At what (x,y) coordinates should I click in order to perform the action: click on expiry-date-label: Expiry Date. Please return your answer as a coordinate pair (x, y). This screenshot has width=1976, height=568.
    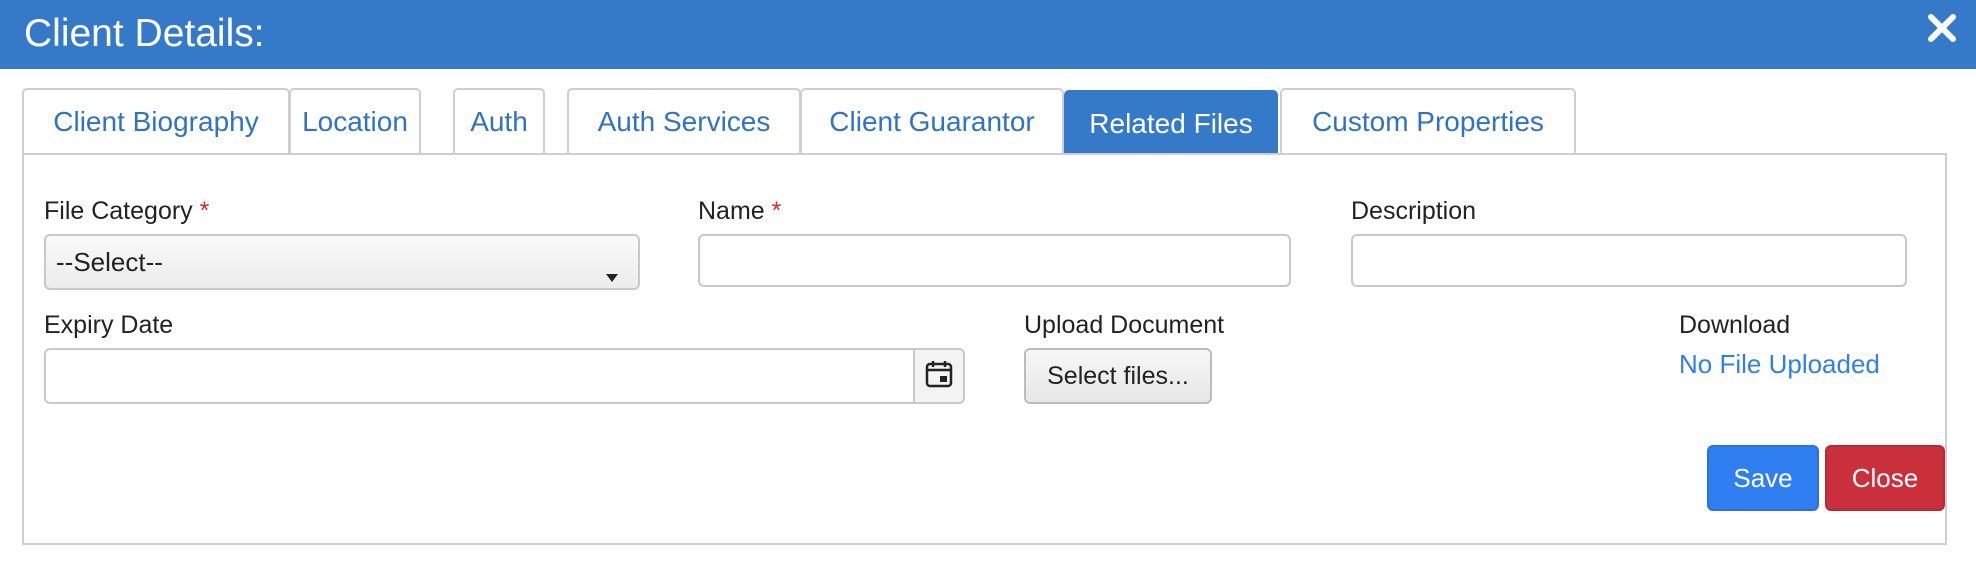
    Looking at the image, I should click on (109, 325).